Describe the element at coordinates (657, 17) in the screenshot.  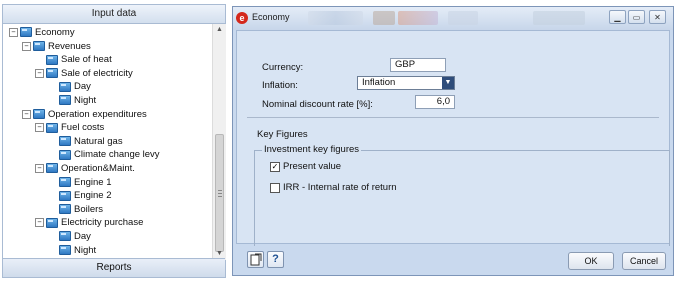
I see `close-icon: ✕` at that location.